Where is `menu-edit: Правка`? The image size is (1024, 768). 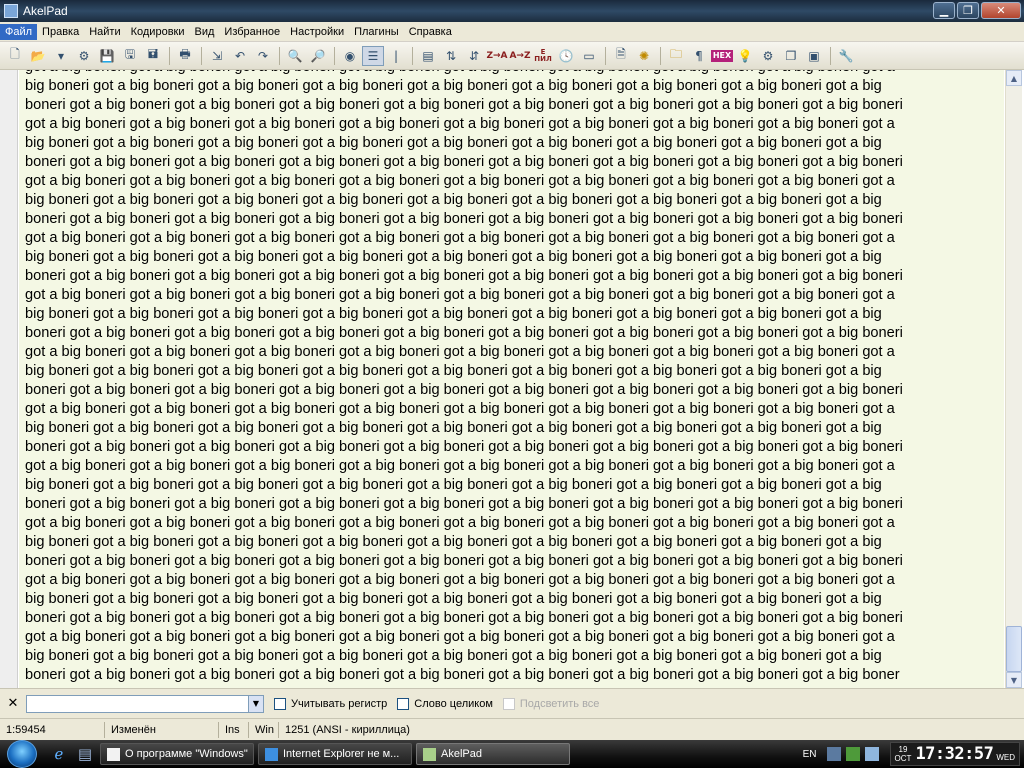
menu-edit: Правка is located at coordinates (60, 32).